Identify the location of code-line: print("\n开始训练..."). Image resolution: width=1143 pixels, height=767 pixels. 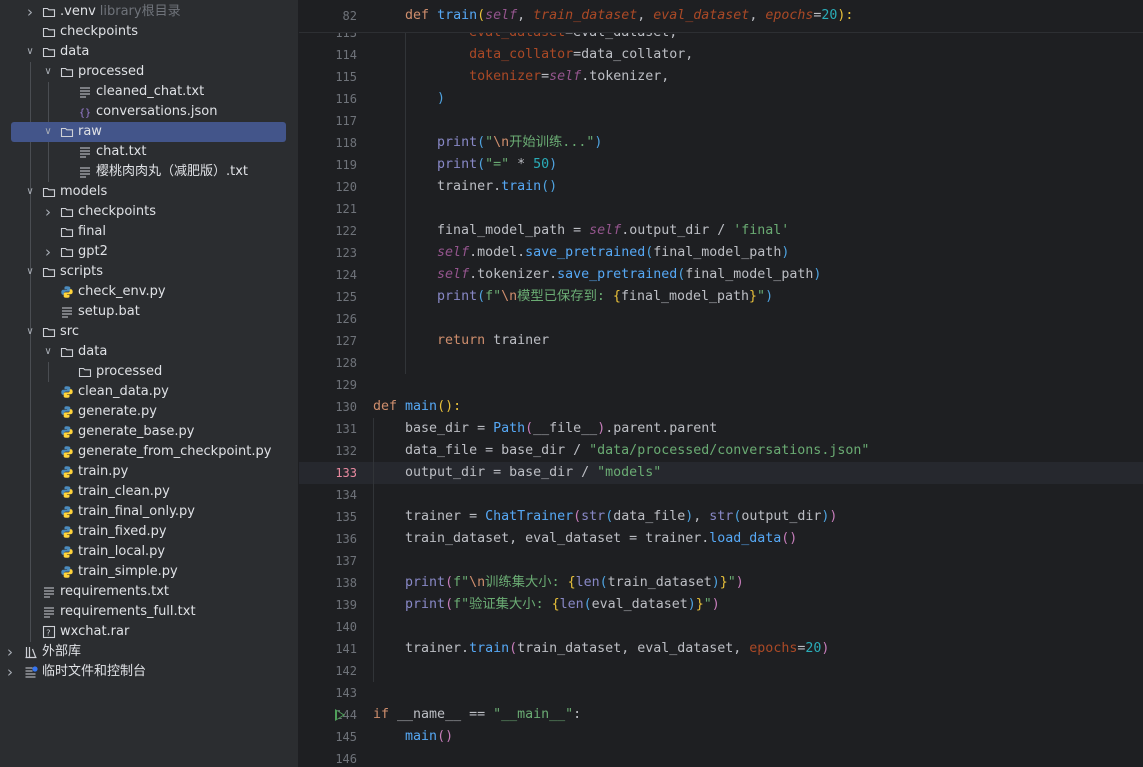
(487, 143).